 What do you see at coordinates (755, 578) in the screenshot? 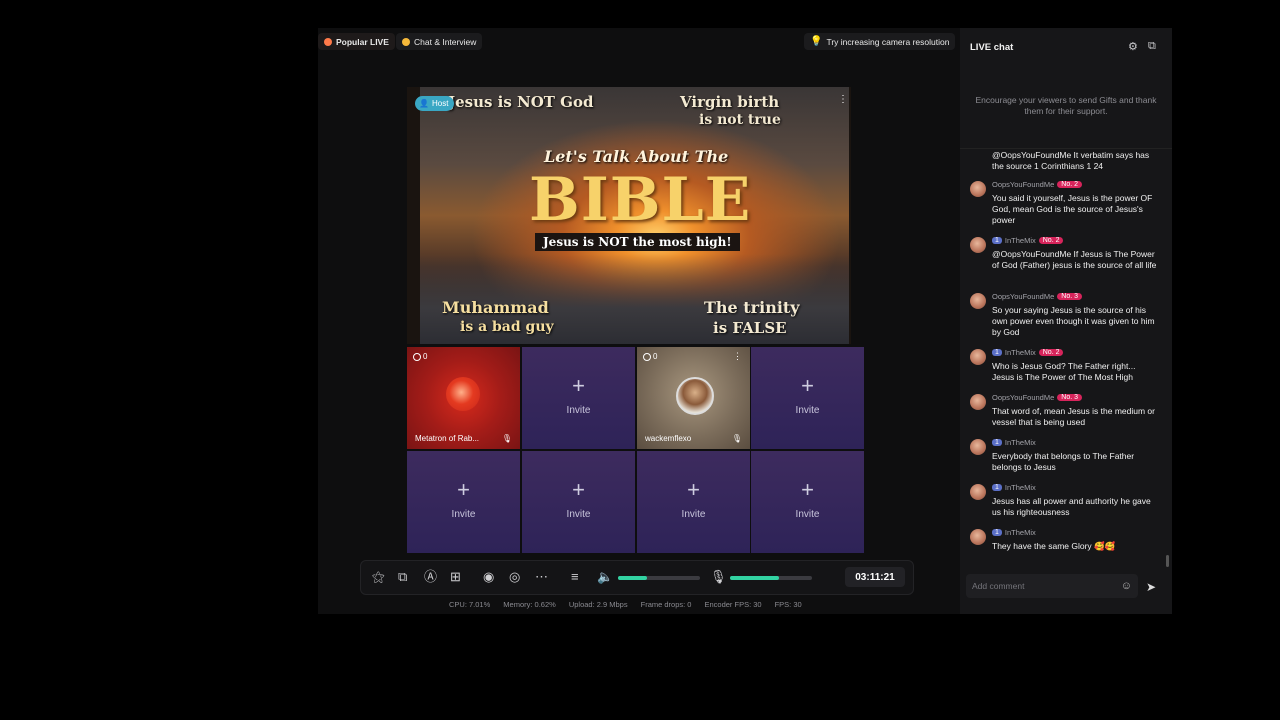
I see `mic-volume-fill` at bounding box center [755, 578].